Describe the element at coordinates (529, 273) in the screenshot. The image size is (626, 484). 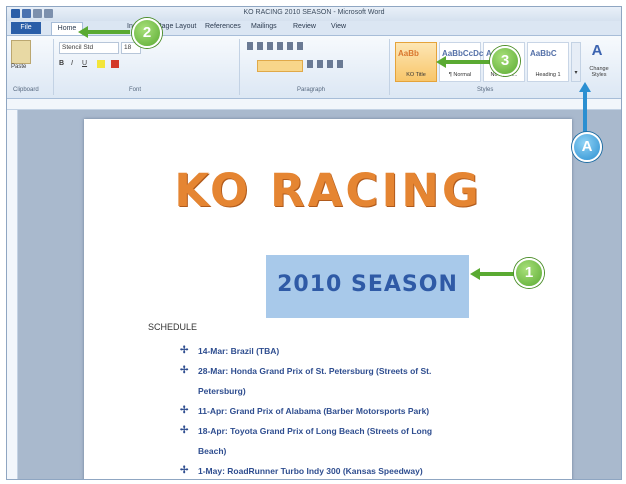
I see `callout-1-badge: 1` at that location.